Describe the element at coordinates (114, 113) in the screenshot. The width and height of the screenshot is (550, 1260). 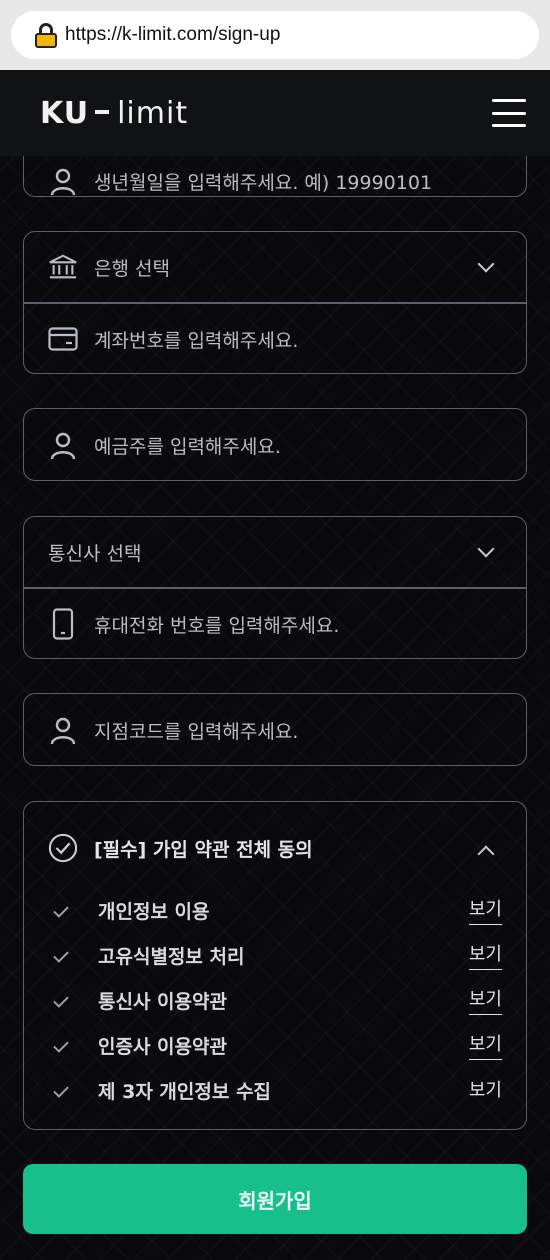
I see `logo: KU limit` at that location.